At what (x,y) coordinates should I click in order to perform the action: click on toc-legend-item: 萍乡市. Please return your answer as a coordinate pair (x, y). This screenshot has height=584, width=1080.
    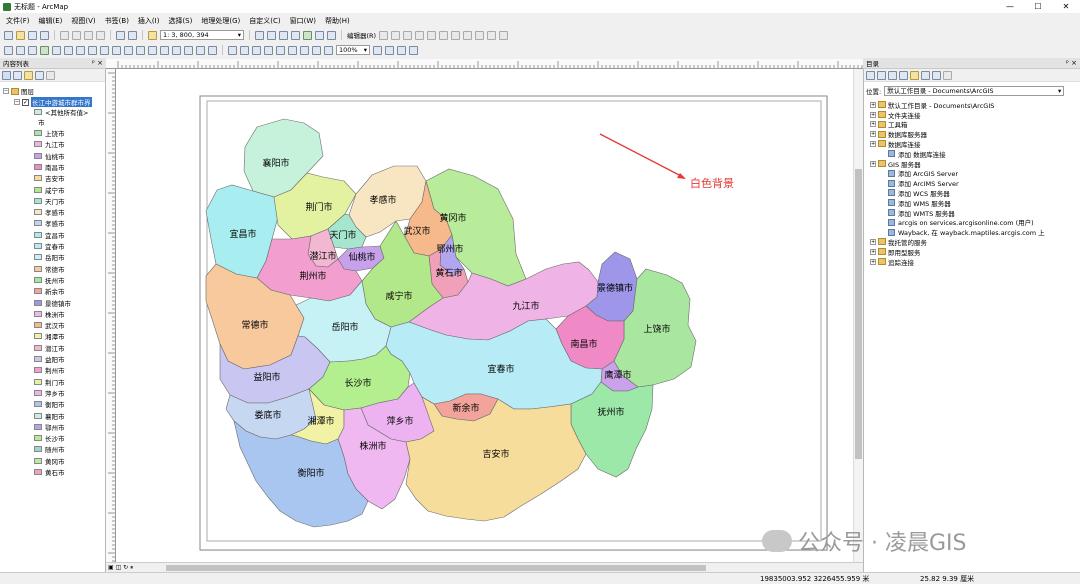
    Looking at the image, I should click on (49, 393).